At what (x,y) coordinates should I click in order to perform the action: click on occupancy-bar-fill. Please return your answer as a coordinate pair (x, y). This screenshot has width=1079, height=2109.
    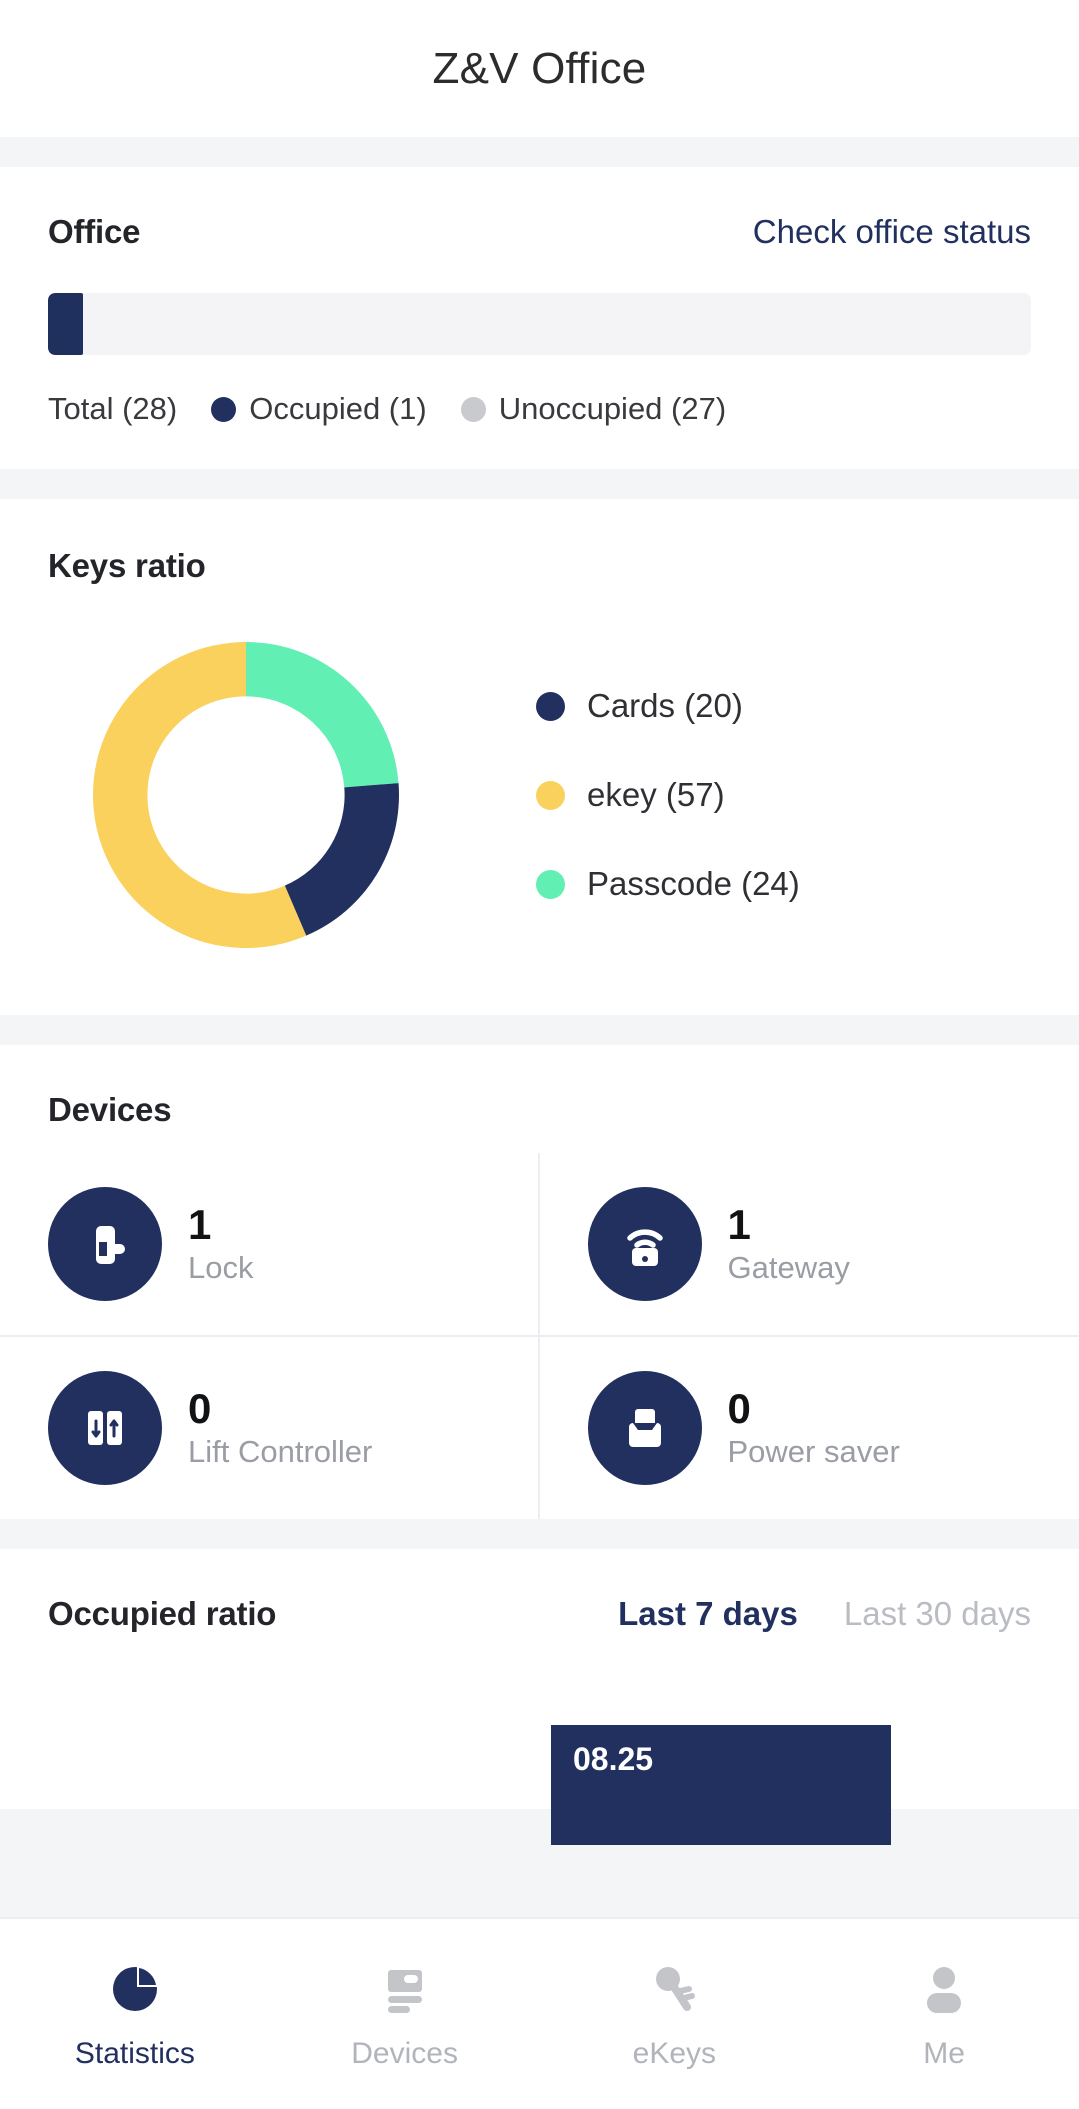
    Looking at the image, I should click on (66, 324).